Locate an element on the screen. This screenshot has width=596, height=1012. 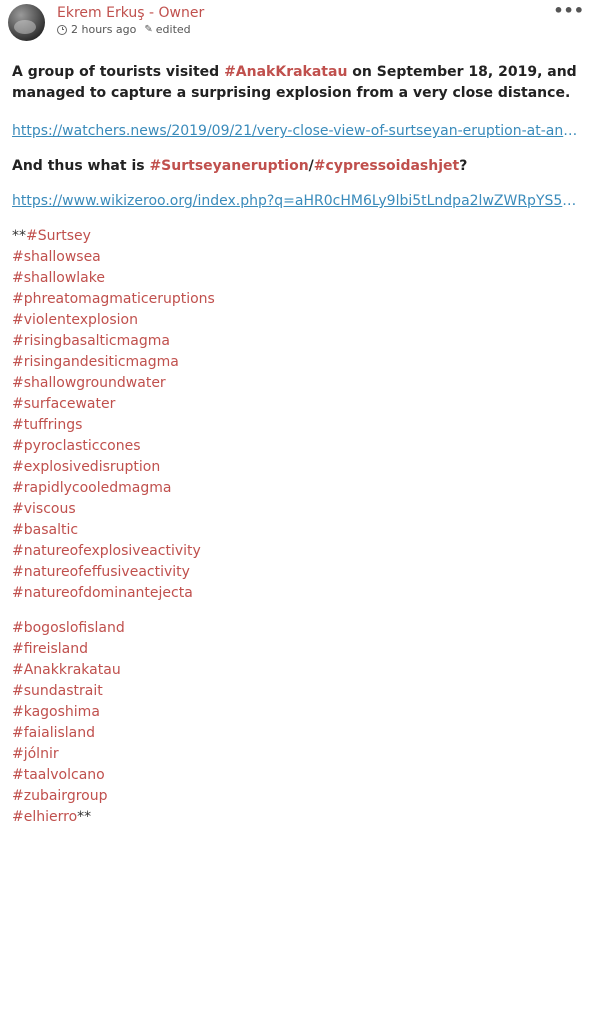
hashtag-line: #natureofeffusiveactivity is located at coordinates (298, 572).